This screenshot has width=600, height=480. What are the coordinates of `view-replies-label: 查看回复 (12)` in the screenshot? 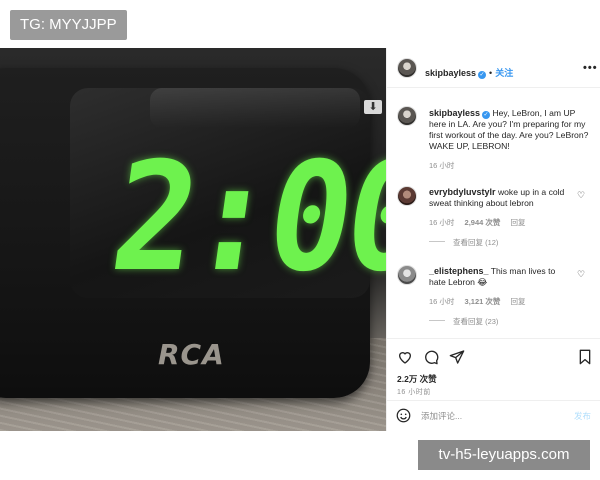 It's located at (475, 242).